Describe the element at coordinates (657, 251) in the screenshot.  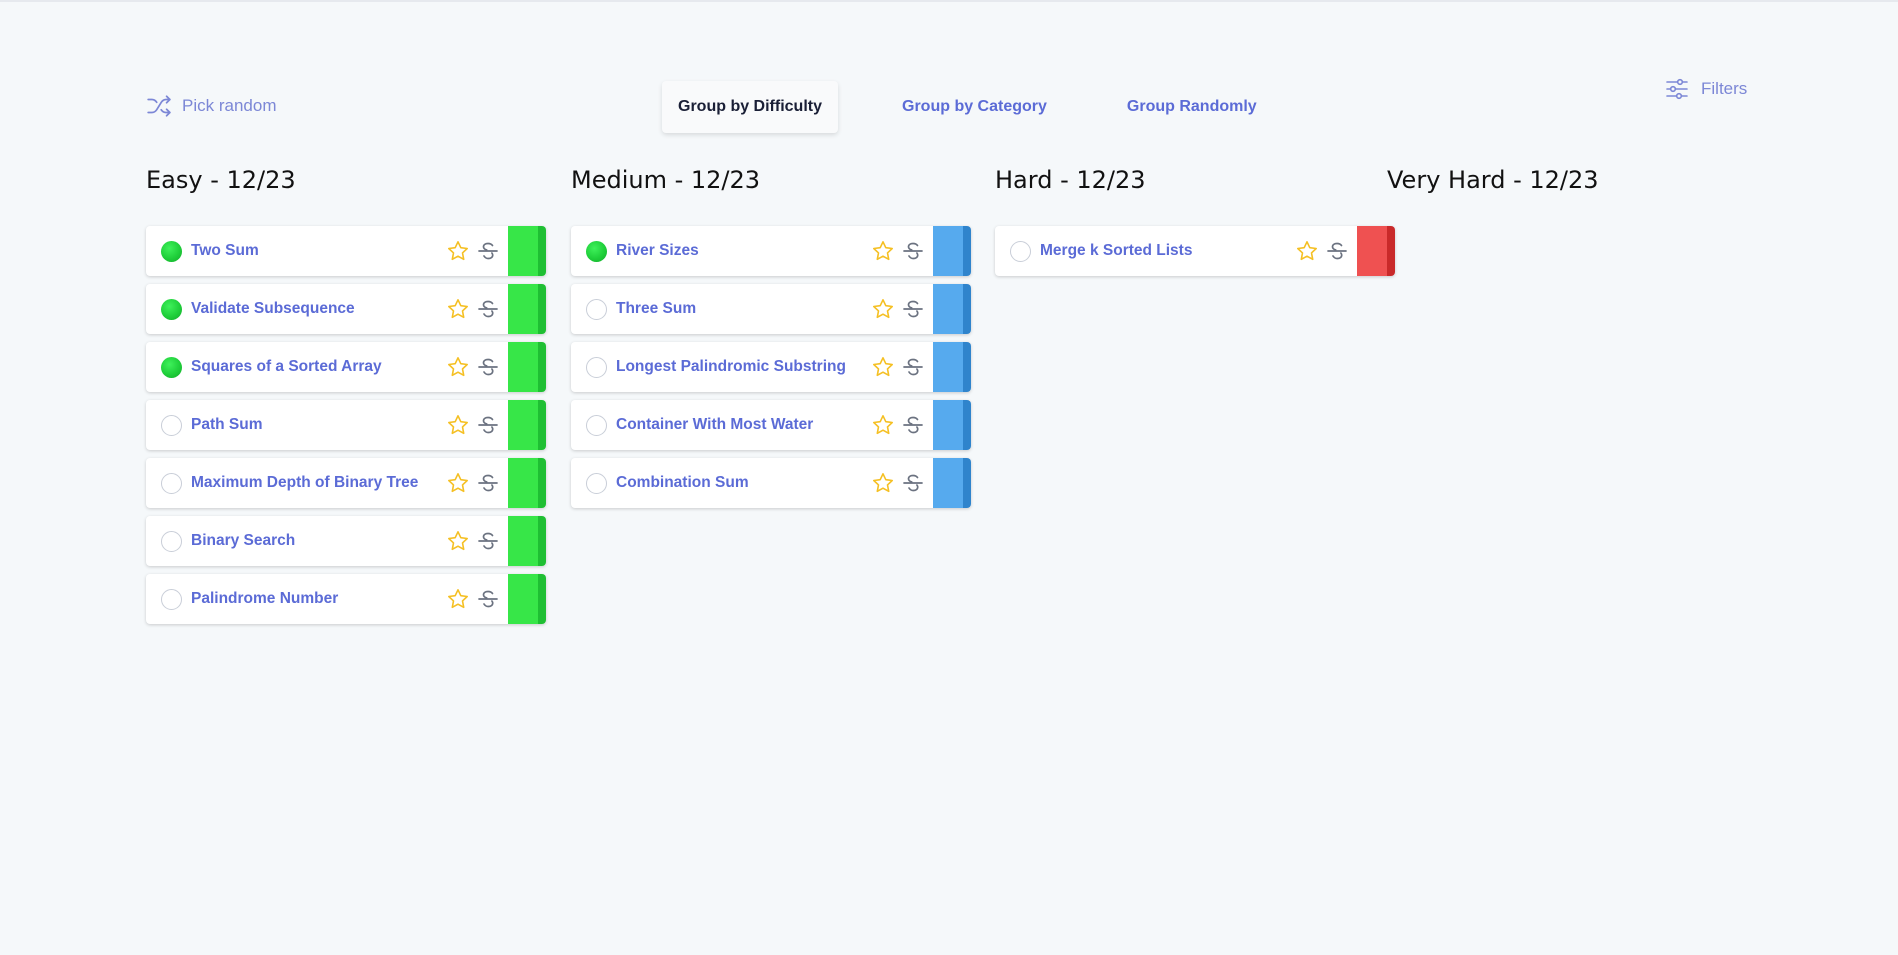
I see `problem-title: River Sizes` at that location.